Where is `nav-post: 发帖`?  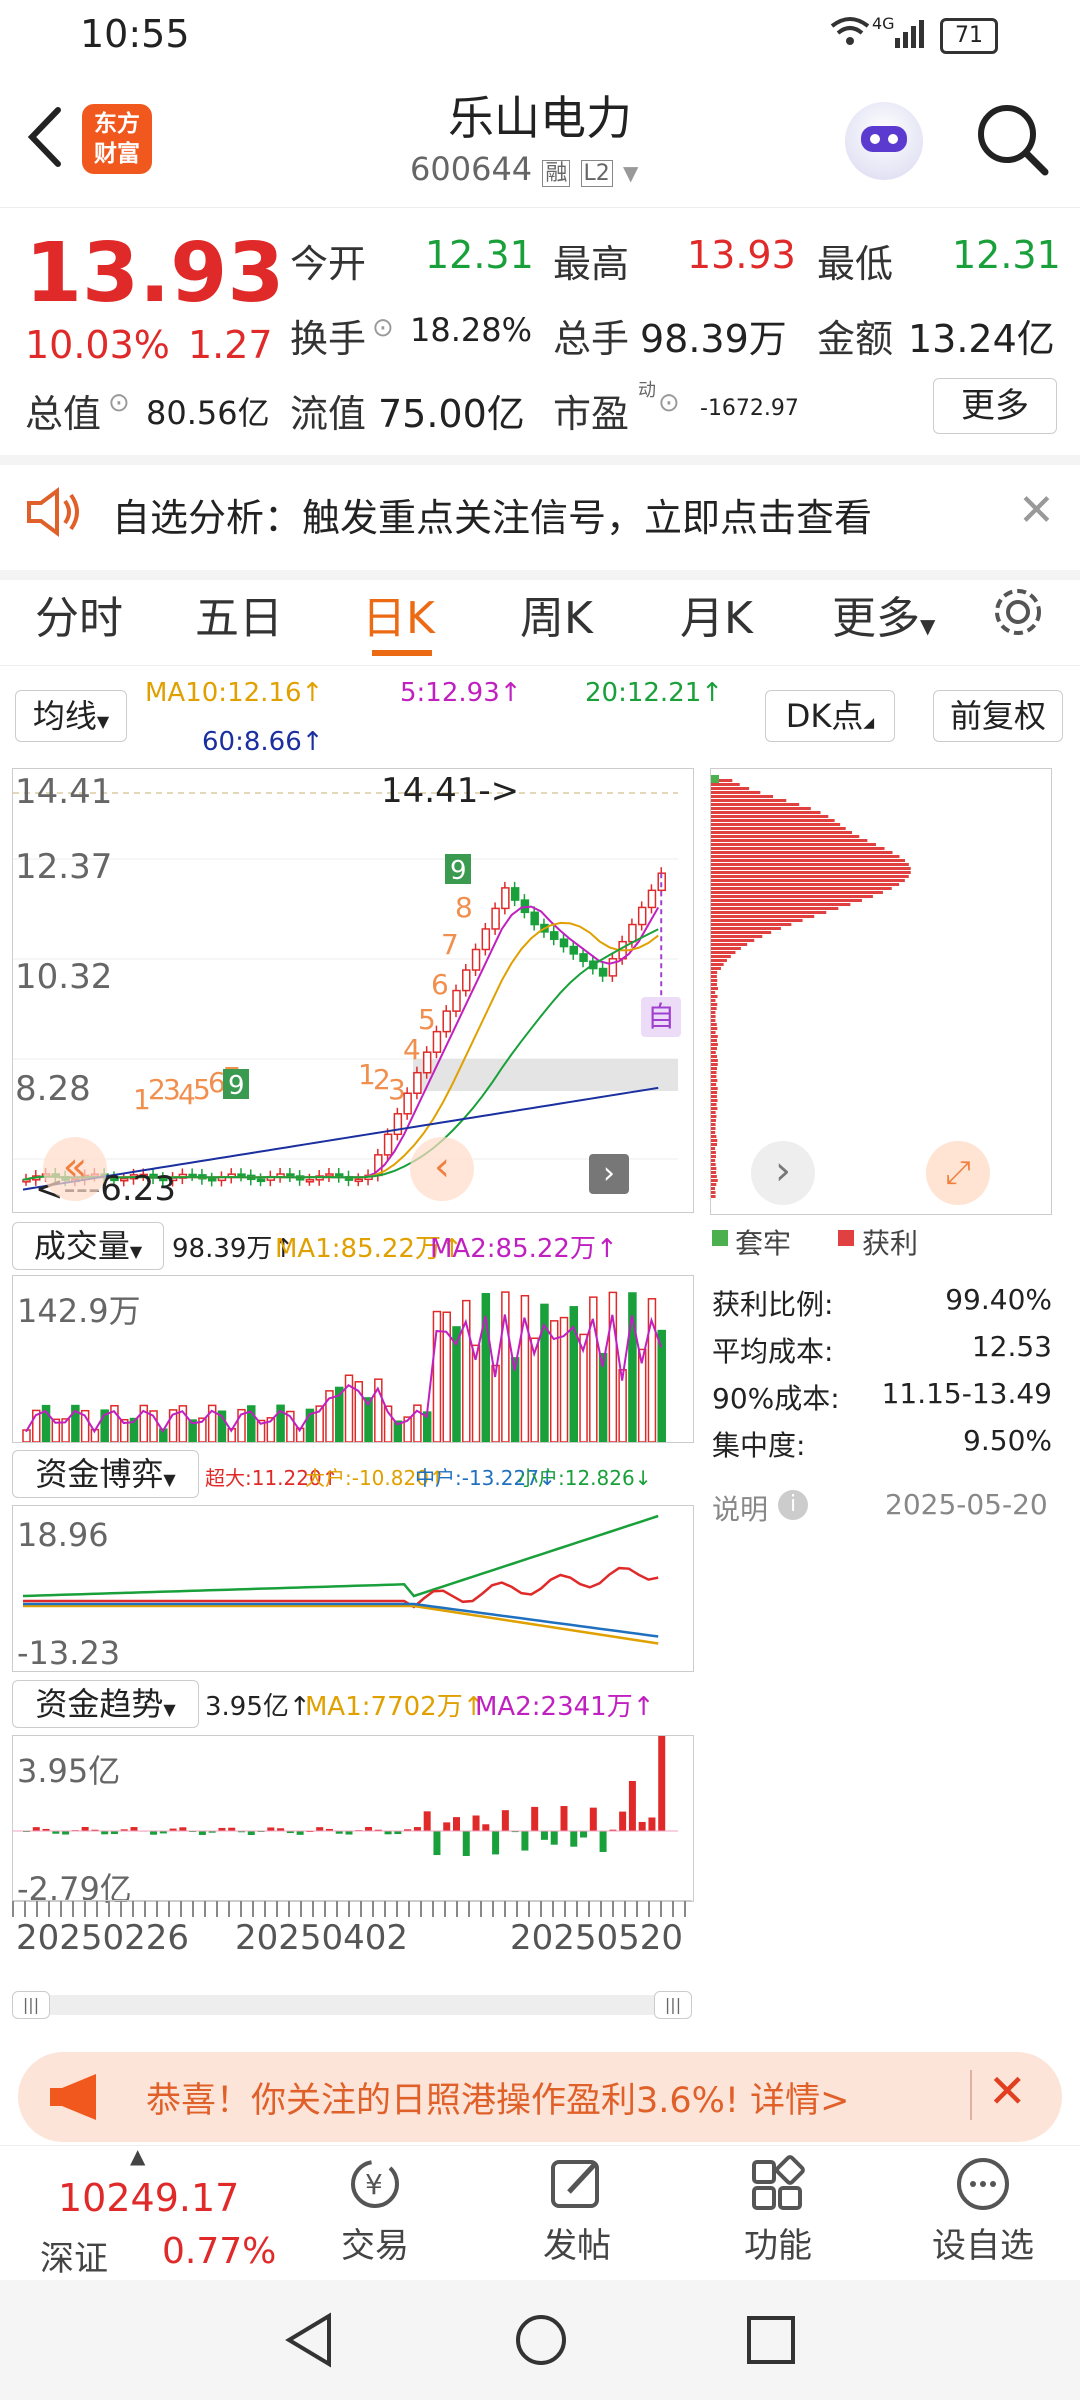 nav-post: 发帖 is located at coordinates (577, 2210).